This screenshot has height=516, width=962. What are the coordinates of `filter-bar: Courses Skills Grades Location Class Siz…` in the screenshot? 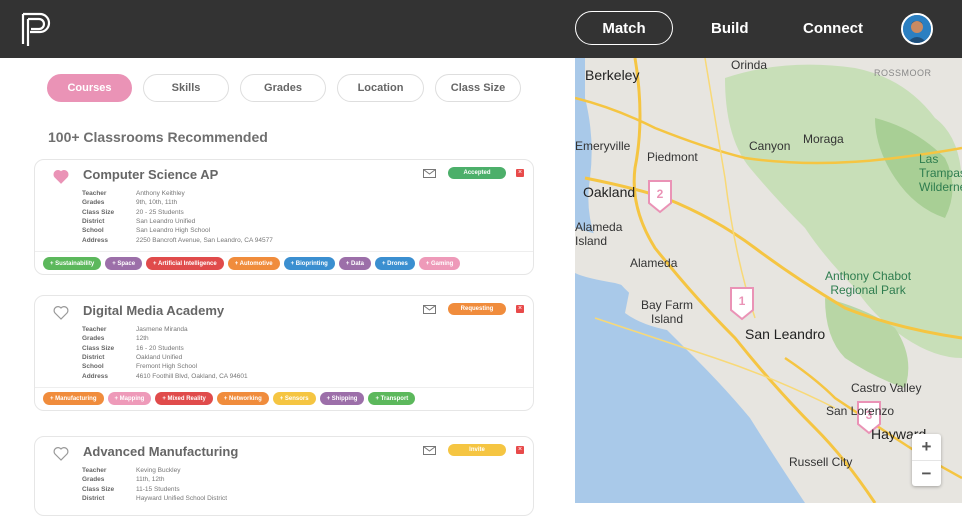 It's located at (284, 88).